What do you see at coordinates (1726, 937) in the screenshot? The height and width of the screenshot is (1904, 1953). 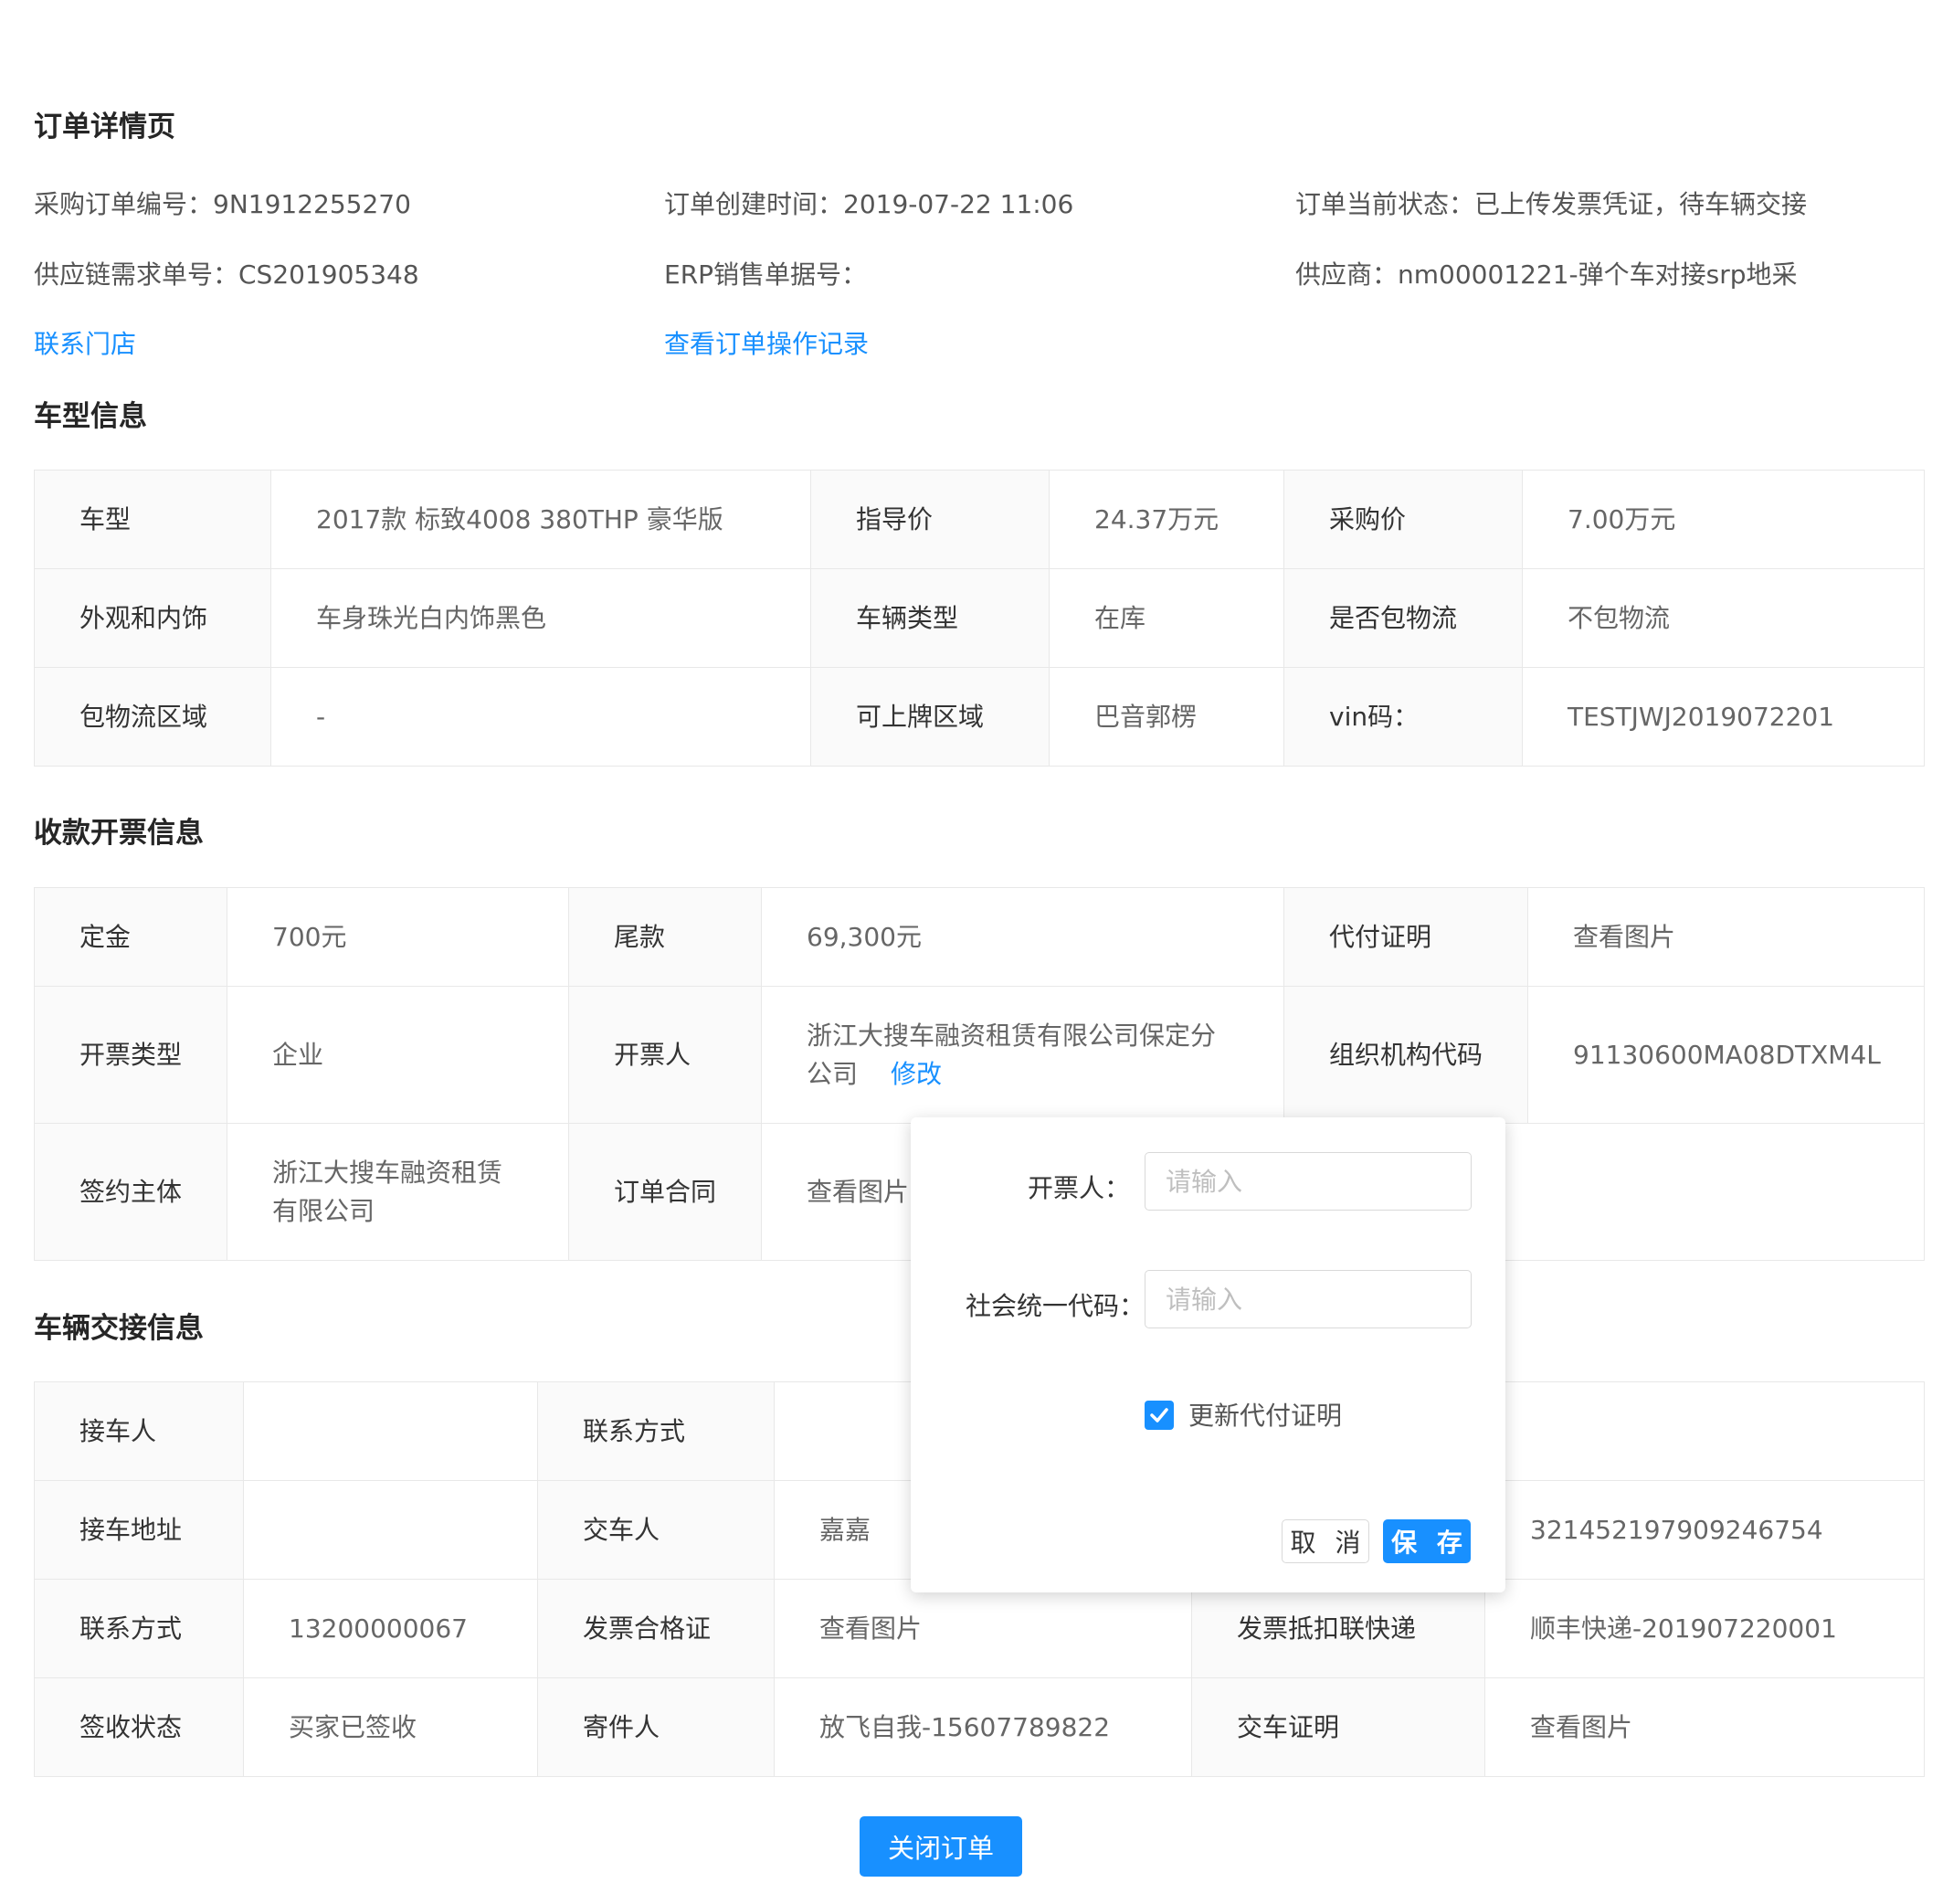 I see `proxy-proof-view-link: 查看图片` at bounding box center [1726, 937].